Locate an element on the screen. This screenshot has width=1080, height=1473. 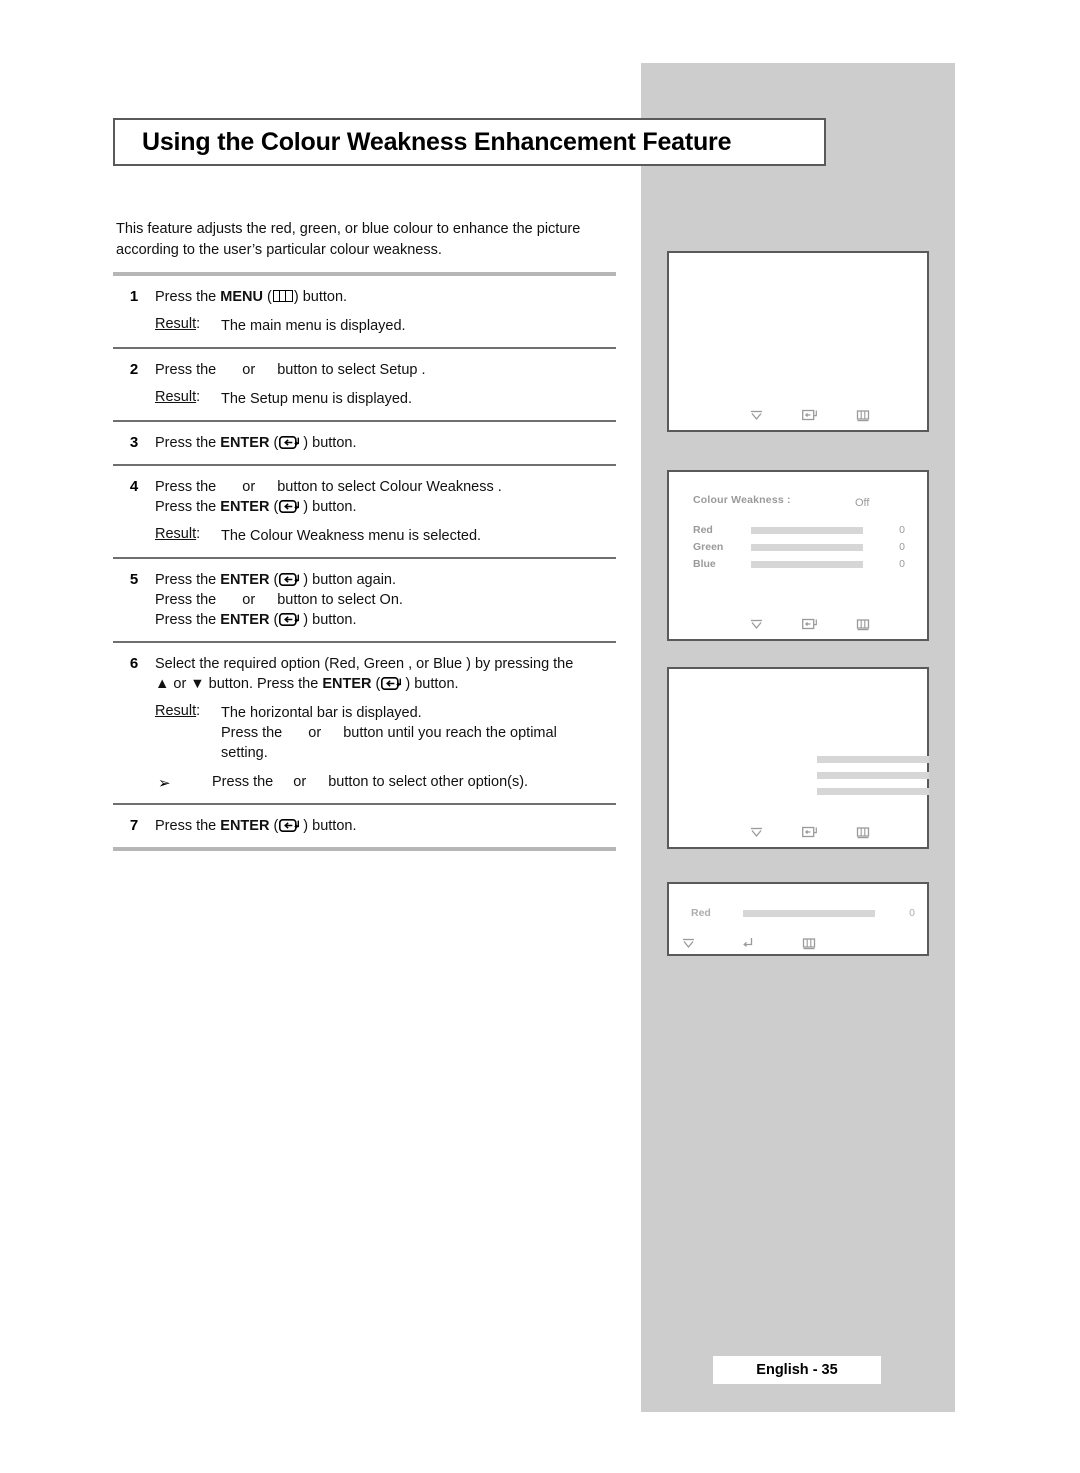
step-number: 6 is located at coordinates (134, 663).